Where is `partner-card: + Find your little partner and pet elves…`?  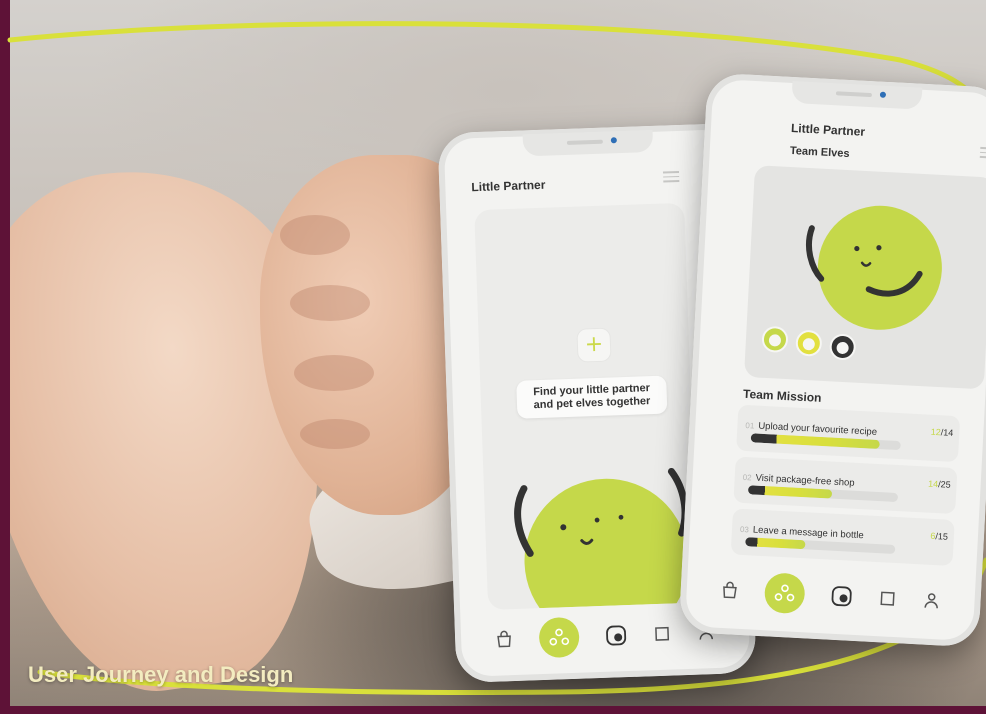
partner-card: + Find your little partner and pet elves… is located at coordinates (586, 406).